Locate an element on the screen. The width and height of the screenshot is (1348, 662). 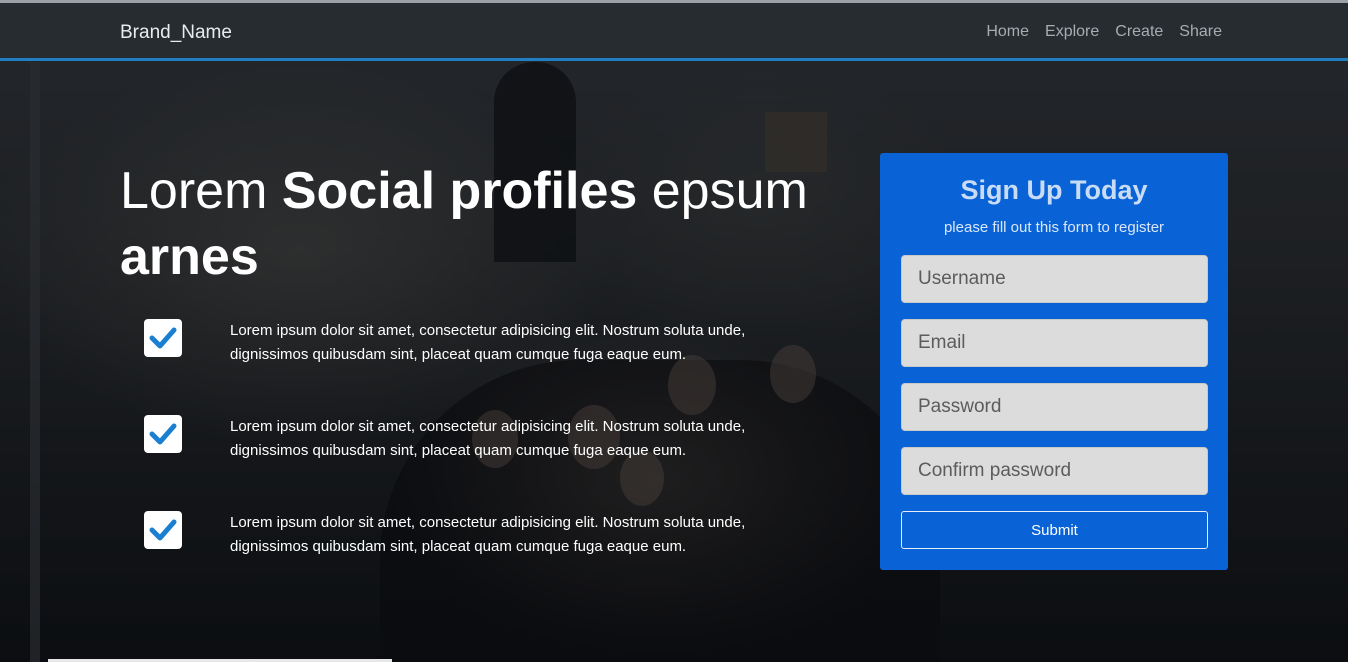
nav-link-home: Home is located at coordinates (1007, 32).